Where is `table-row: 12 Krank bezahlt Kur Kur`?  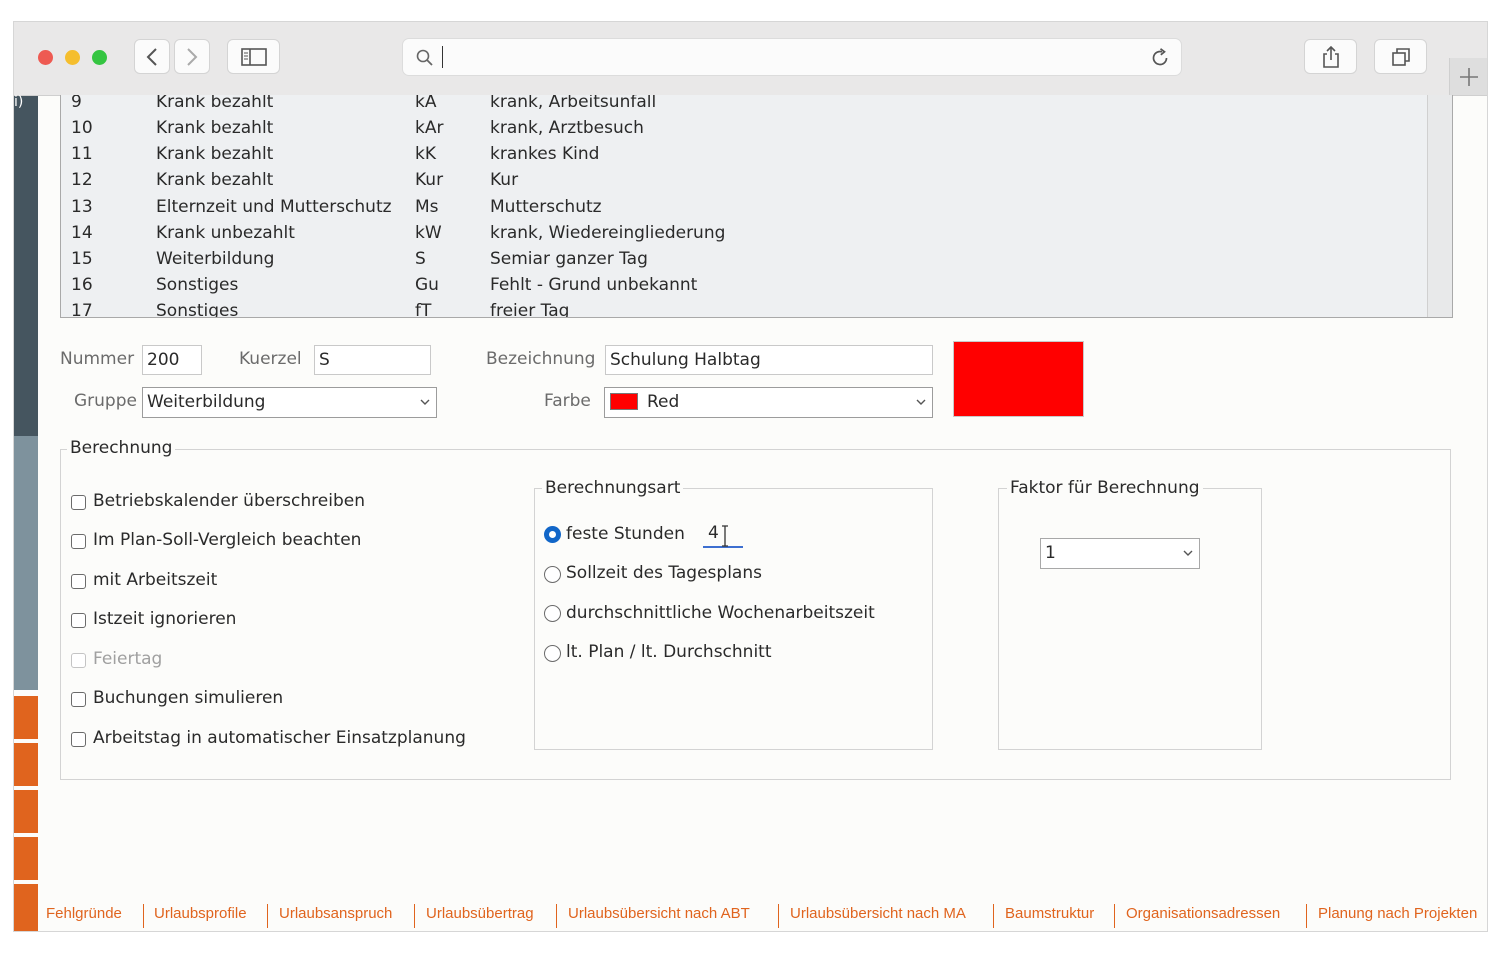 table-row: 12 Krank bezahlt Kur Kur is located at coordinates (744, 180).